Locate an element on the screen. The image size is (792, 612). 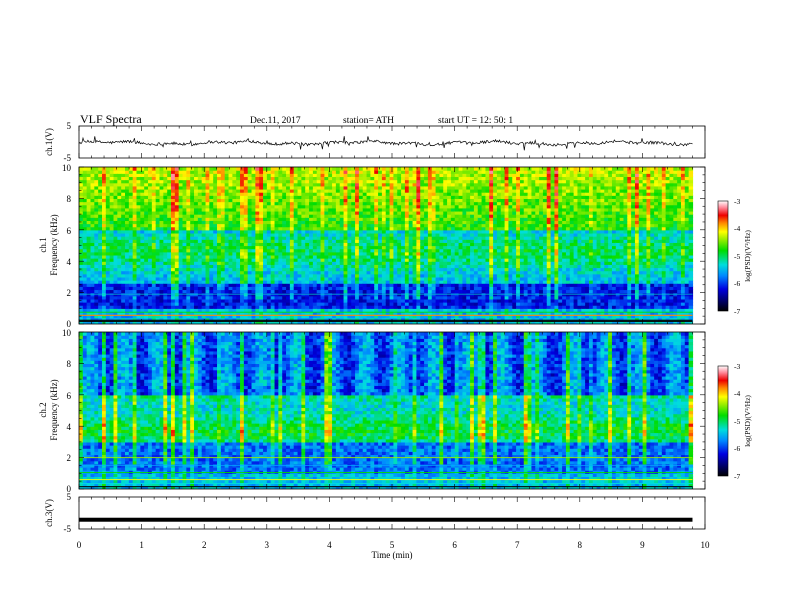
ch2-spec-ytick-6: 6 is located at coordinates (69, 396).